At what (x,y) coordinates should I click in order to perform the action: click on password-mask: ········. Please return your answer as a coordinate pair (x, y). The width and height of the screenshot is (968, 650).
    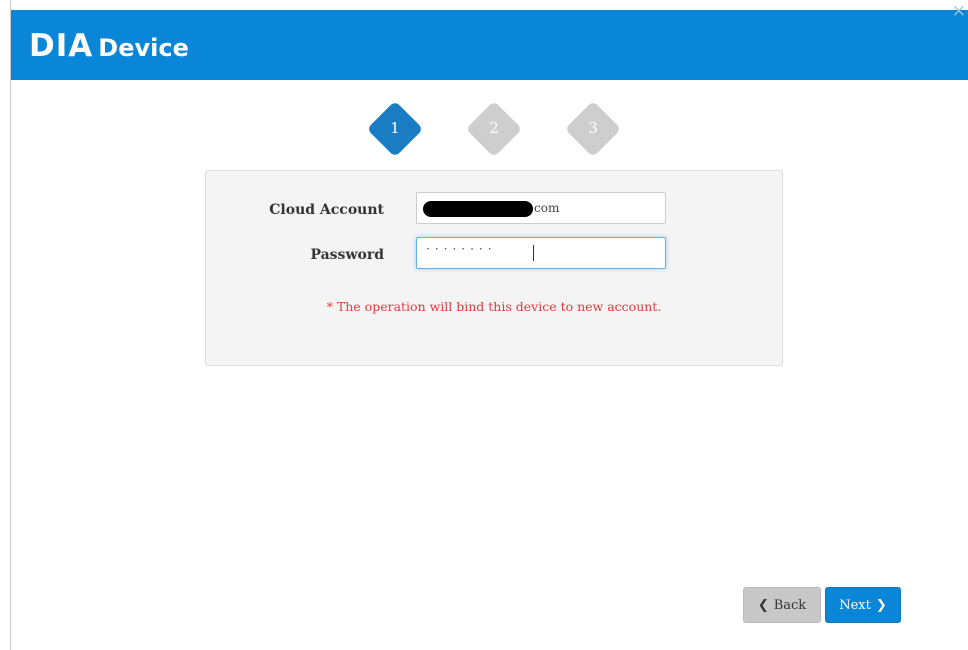
    Looking at the image, I should click on (461, 249).